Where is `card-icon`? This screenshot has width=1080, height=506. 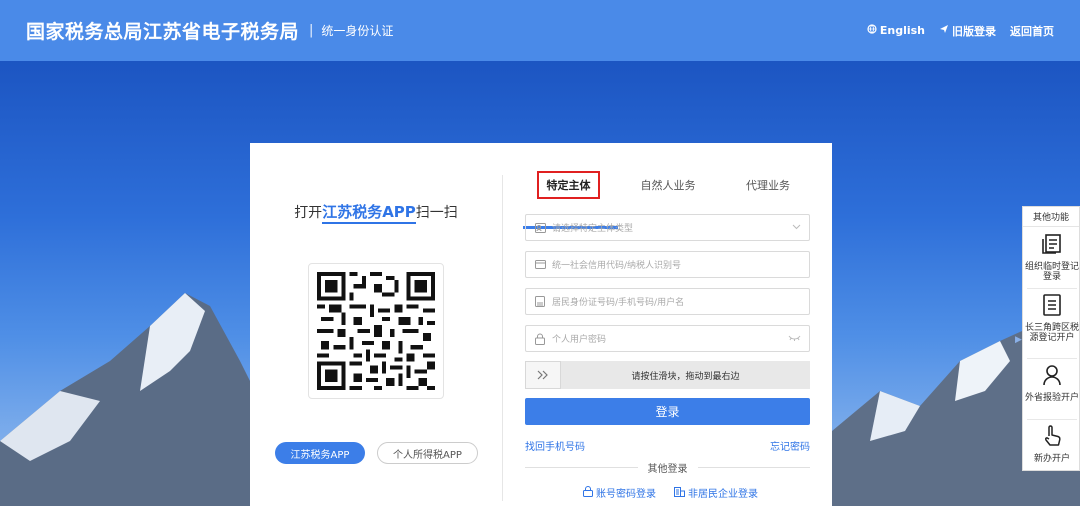 card-icon is located at coordinates (540, 265).